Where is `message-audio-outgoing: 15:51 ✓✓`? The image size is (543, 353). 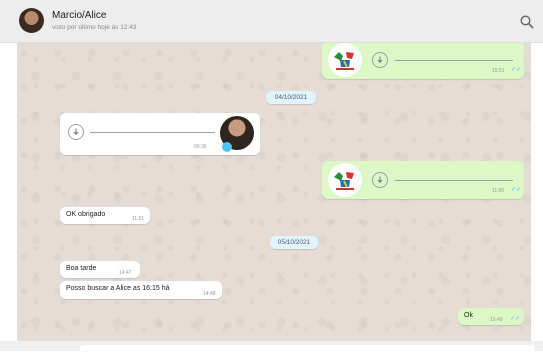
message-audio-outgoing: 15:51 ✓✓ is located at coordinates (423, 61).